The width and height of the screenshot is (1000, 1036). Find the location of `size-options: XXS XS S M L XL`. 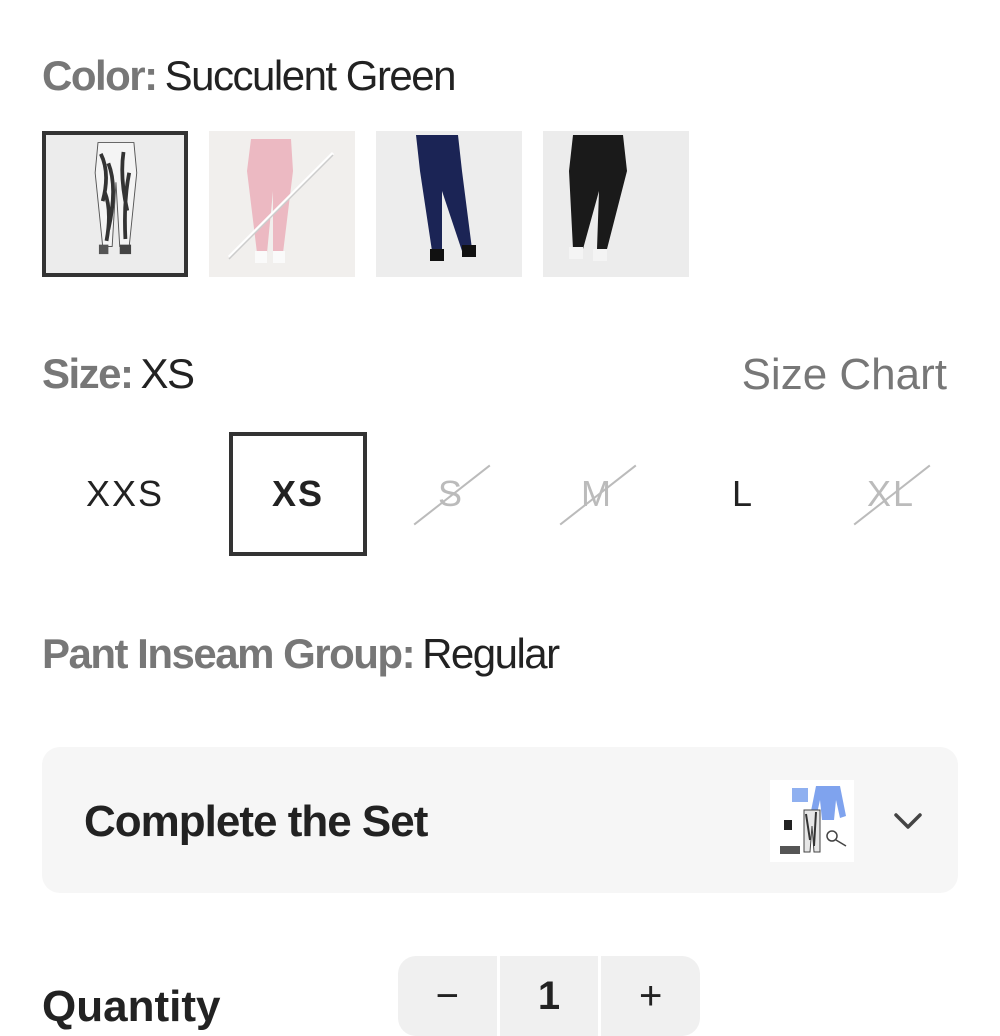

size-options: XXS XS S M L XL is located at coordinates (495, 494).